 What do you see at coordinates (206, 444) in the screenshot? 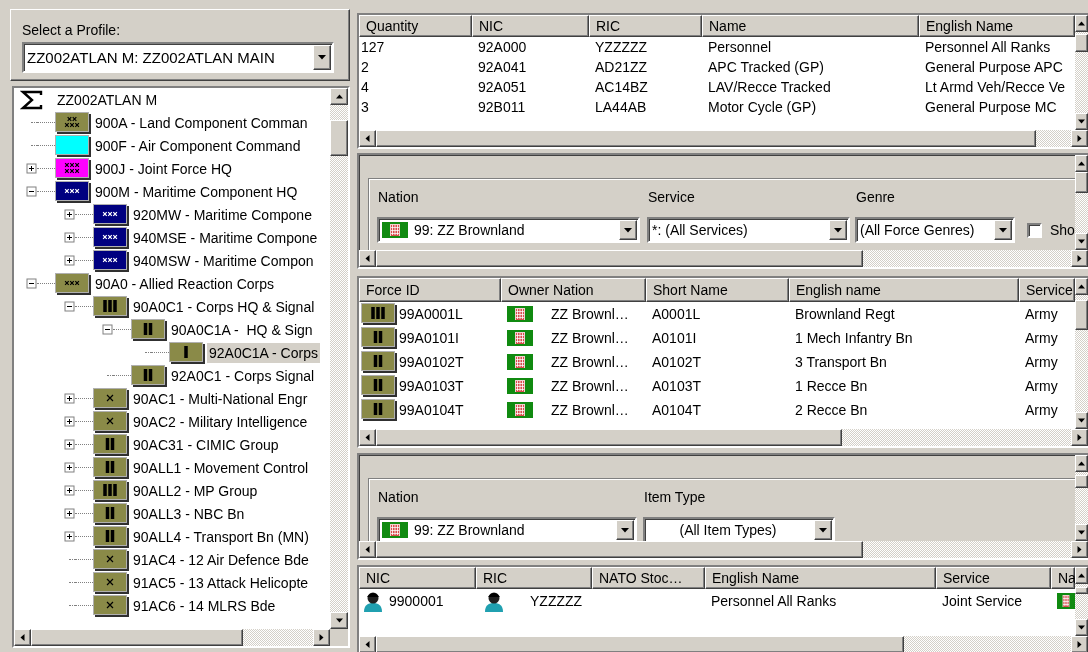
I see `tree-item: 90AC31 - CIMIC Group` at bounding box center [206, 444].